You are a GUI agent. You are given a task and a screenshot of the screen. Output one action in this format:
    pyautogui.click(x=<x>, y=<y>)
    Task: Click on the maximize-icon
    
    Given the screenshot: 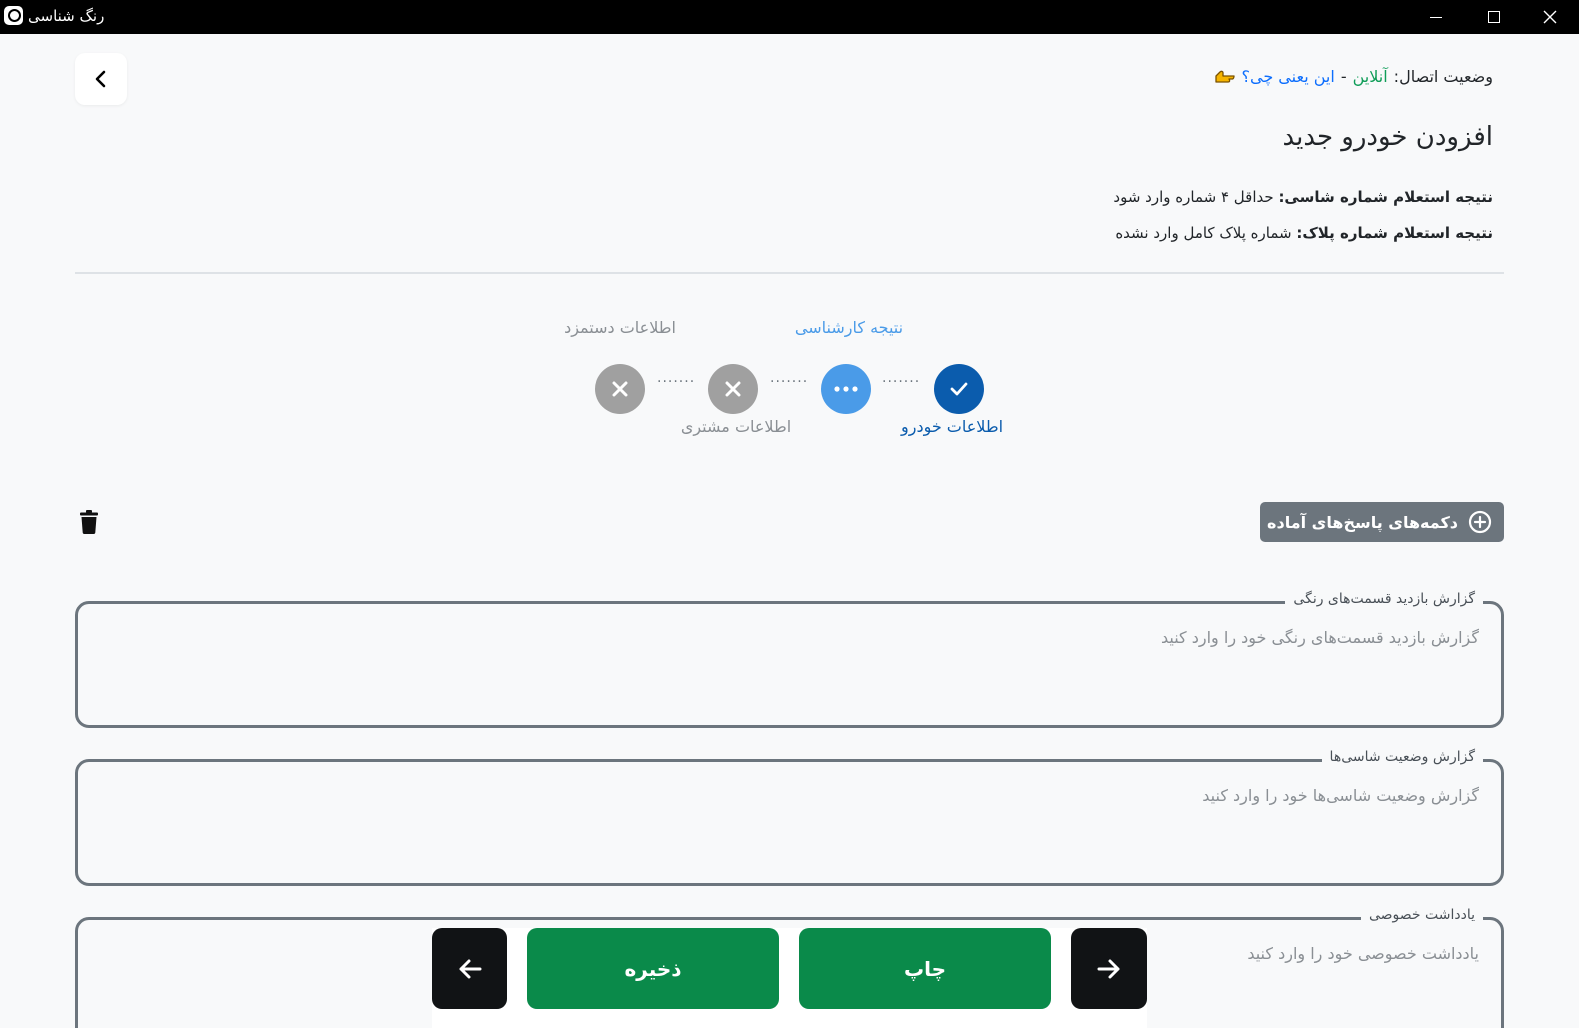 What is the action you would take?
    pyautogui.click(x=1494, y=17)
    